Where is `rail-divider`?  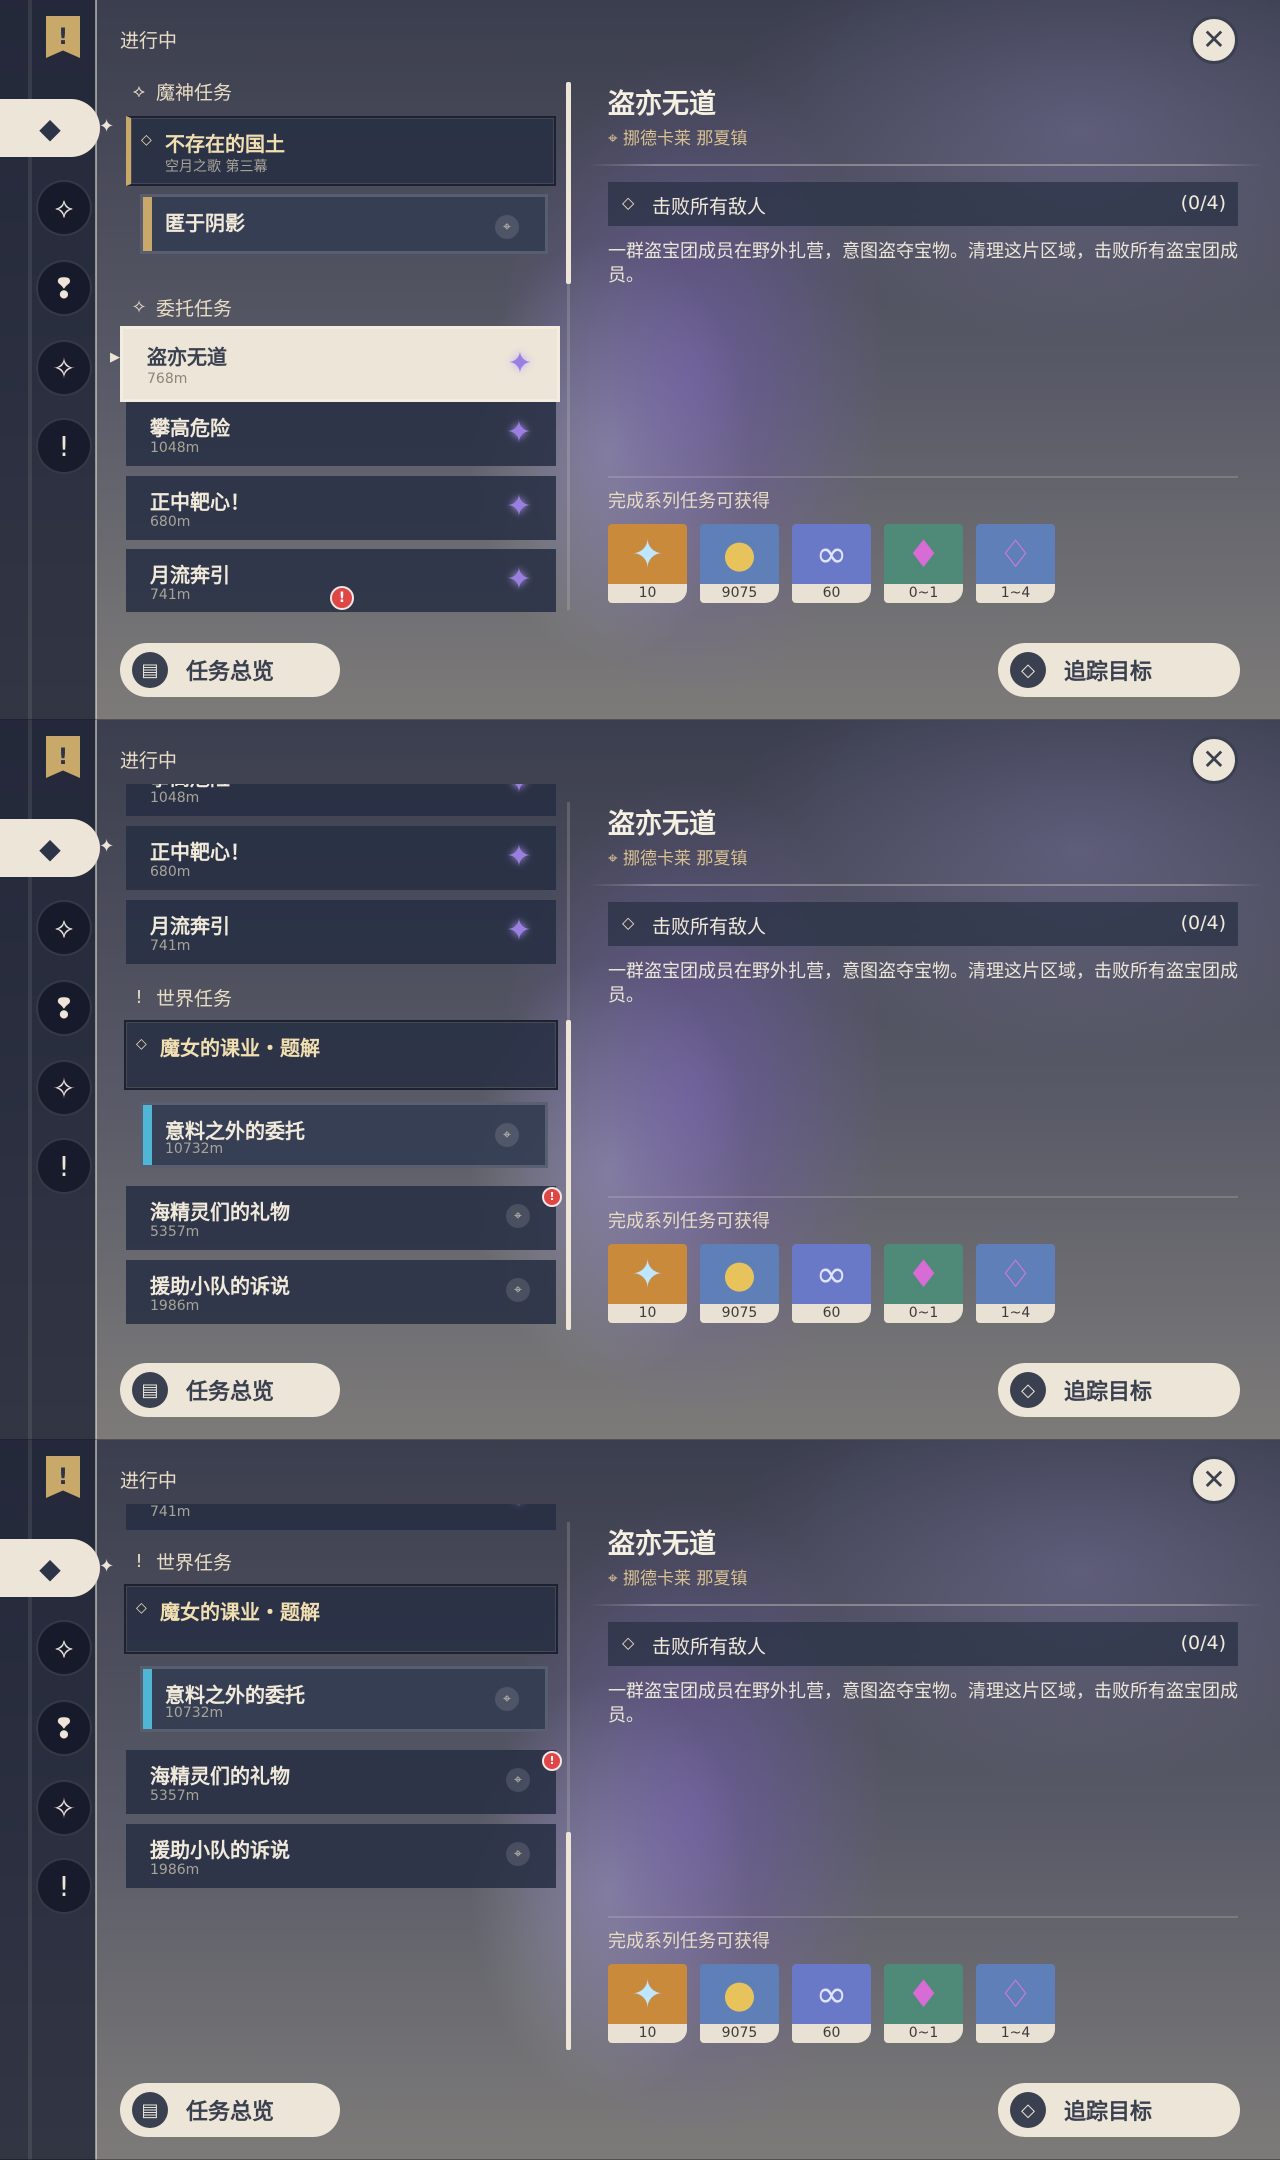 rail-divider is located at coordinates (96, 1800).